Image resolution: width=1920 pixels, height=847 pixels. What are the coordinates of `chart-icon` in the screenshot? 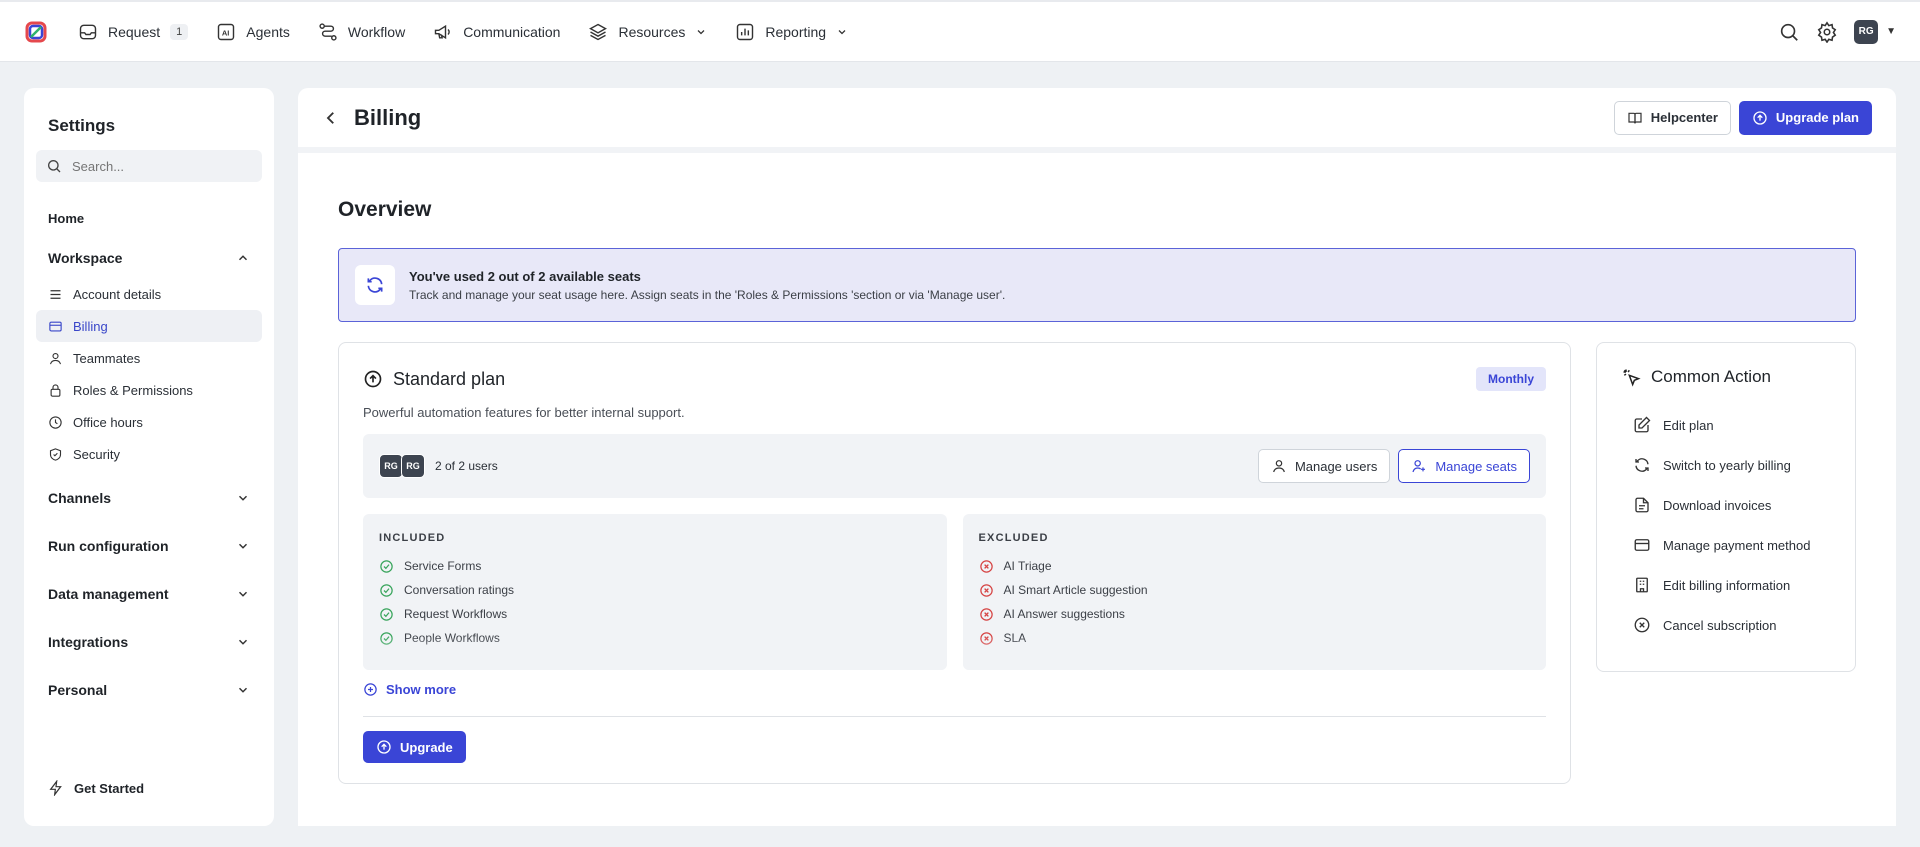 It's located at (745, 32).